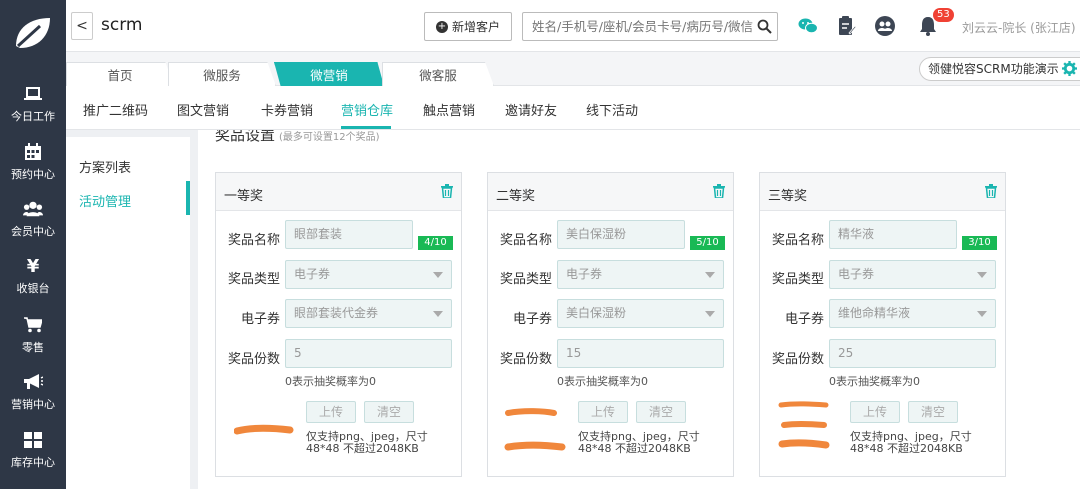  What do you see at coordinates (33, 343) in the screenshot?
I see `sidebar-item-retail: 零售` at bounding box center [33, 343].